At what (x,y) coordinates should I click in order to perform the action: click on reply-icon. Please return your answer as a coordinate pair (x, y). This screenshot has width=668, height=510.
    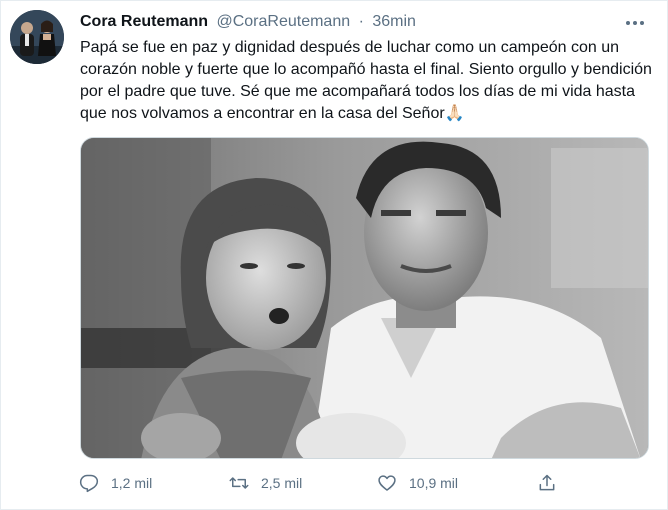
    Looking at the image, I should click on (89, 483).